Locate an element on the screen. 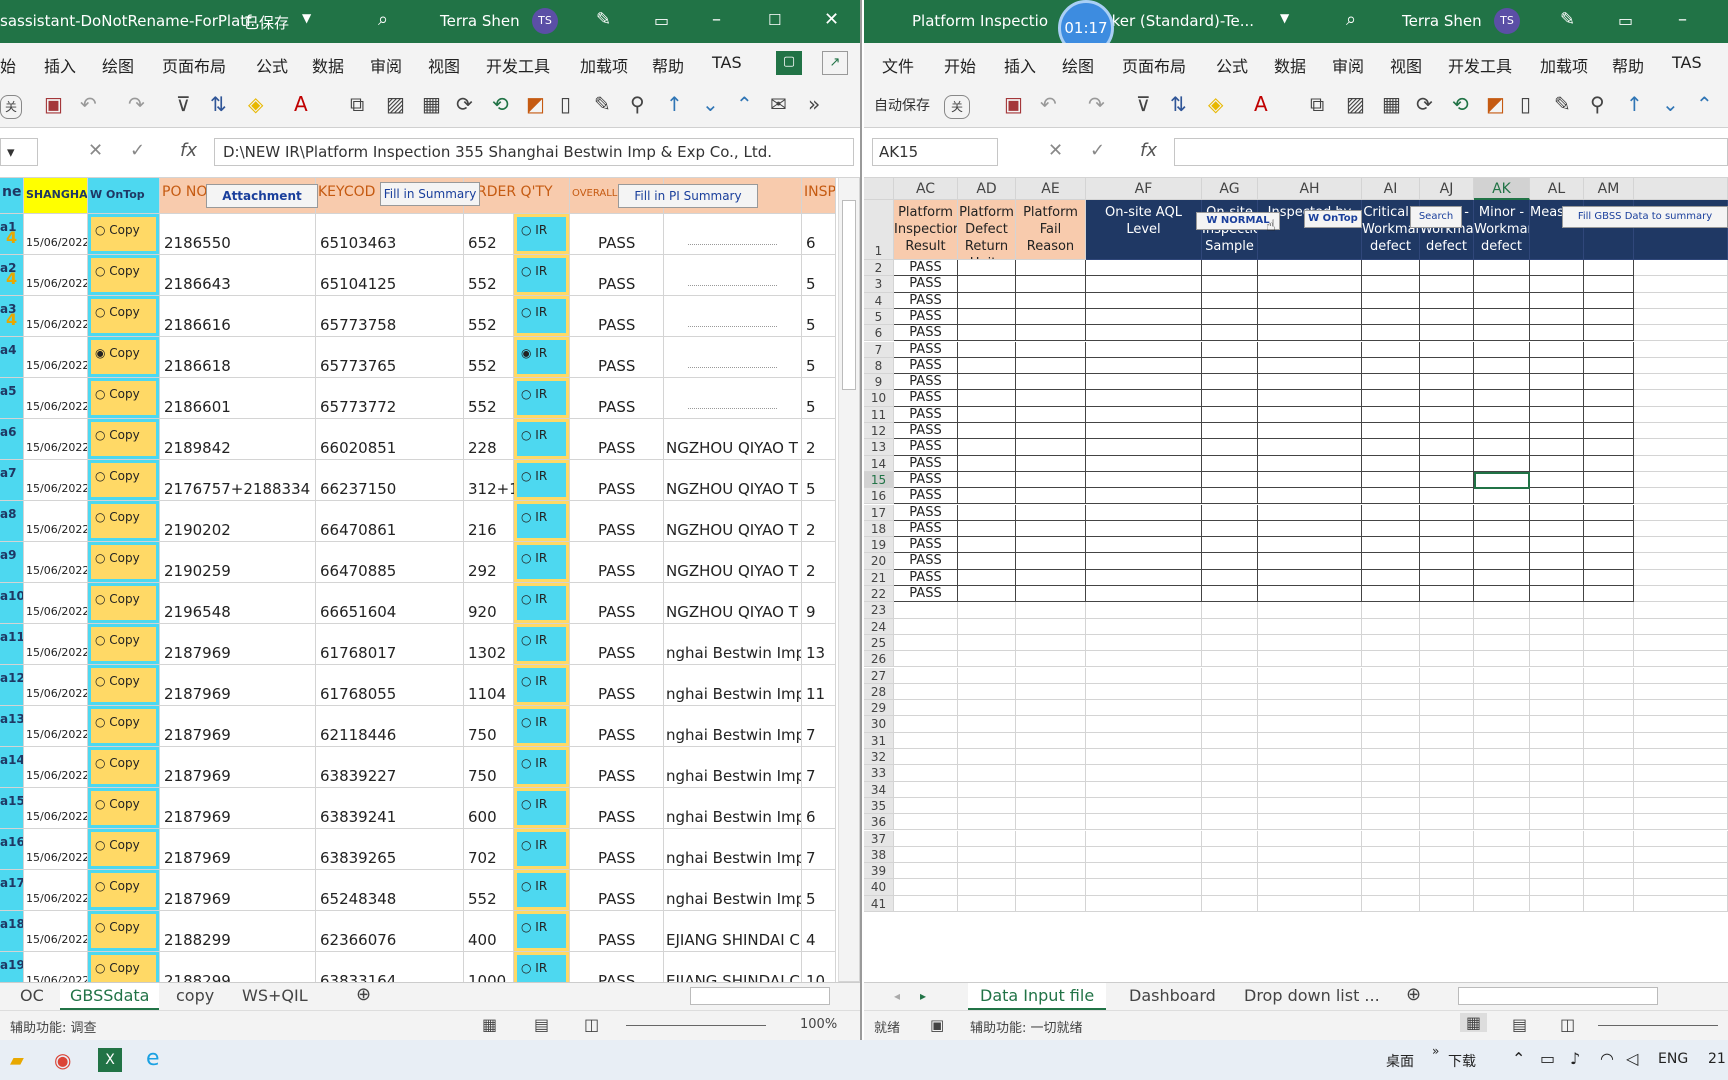 The height and width of the screenshot is (1080, 1728). tab-ws-qil: WS+QIL is located at coordinates (275, 995).